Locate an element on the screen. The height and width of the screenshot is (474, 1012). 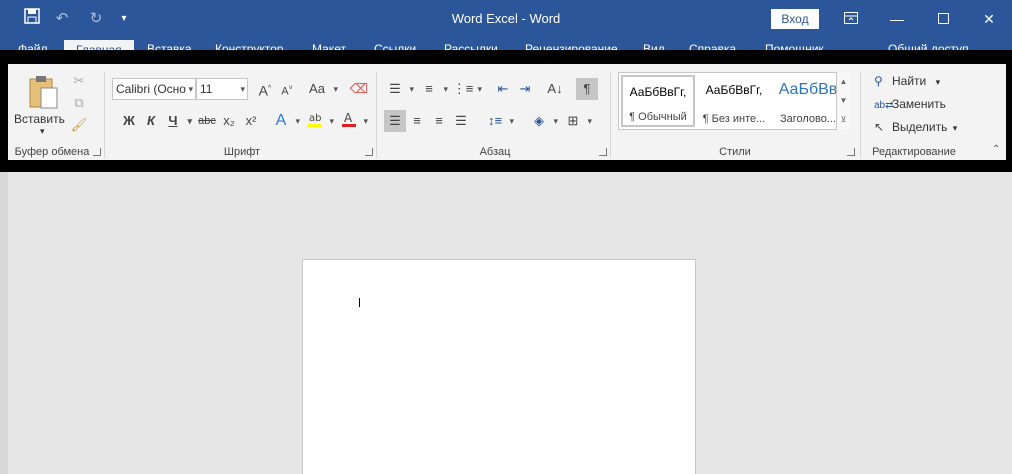
search-icon: ⚲ is located at coordinates (878, 81).